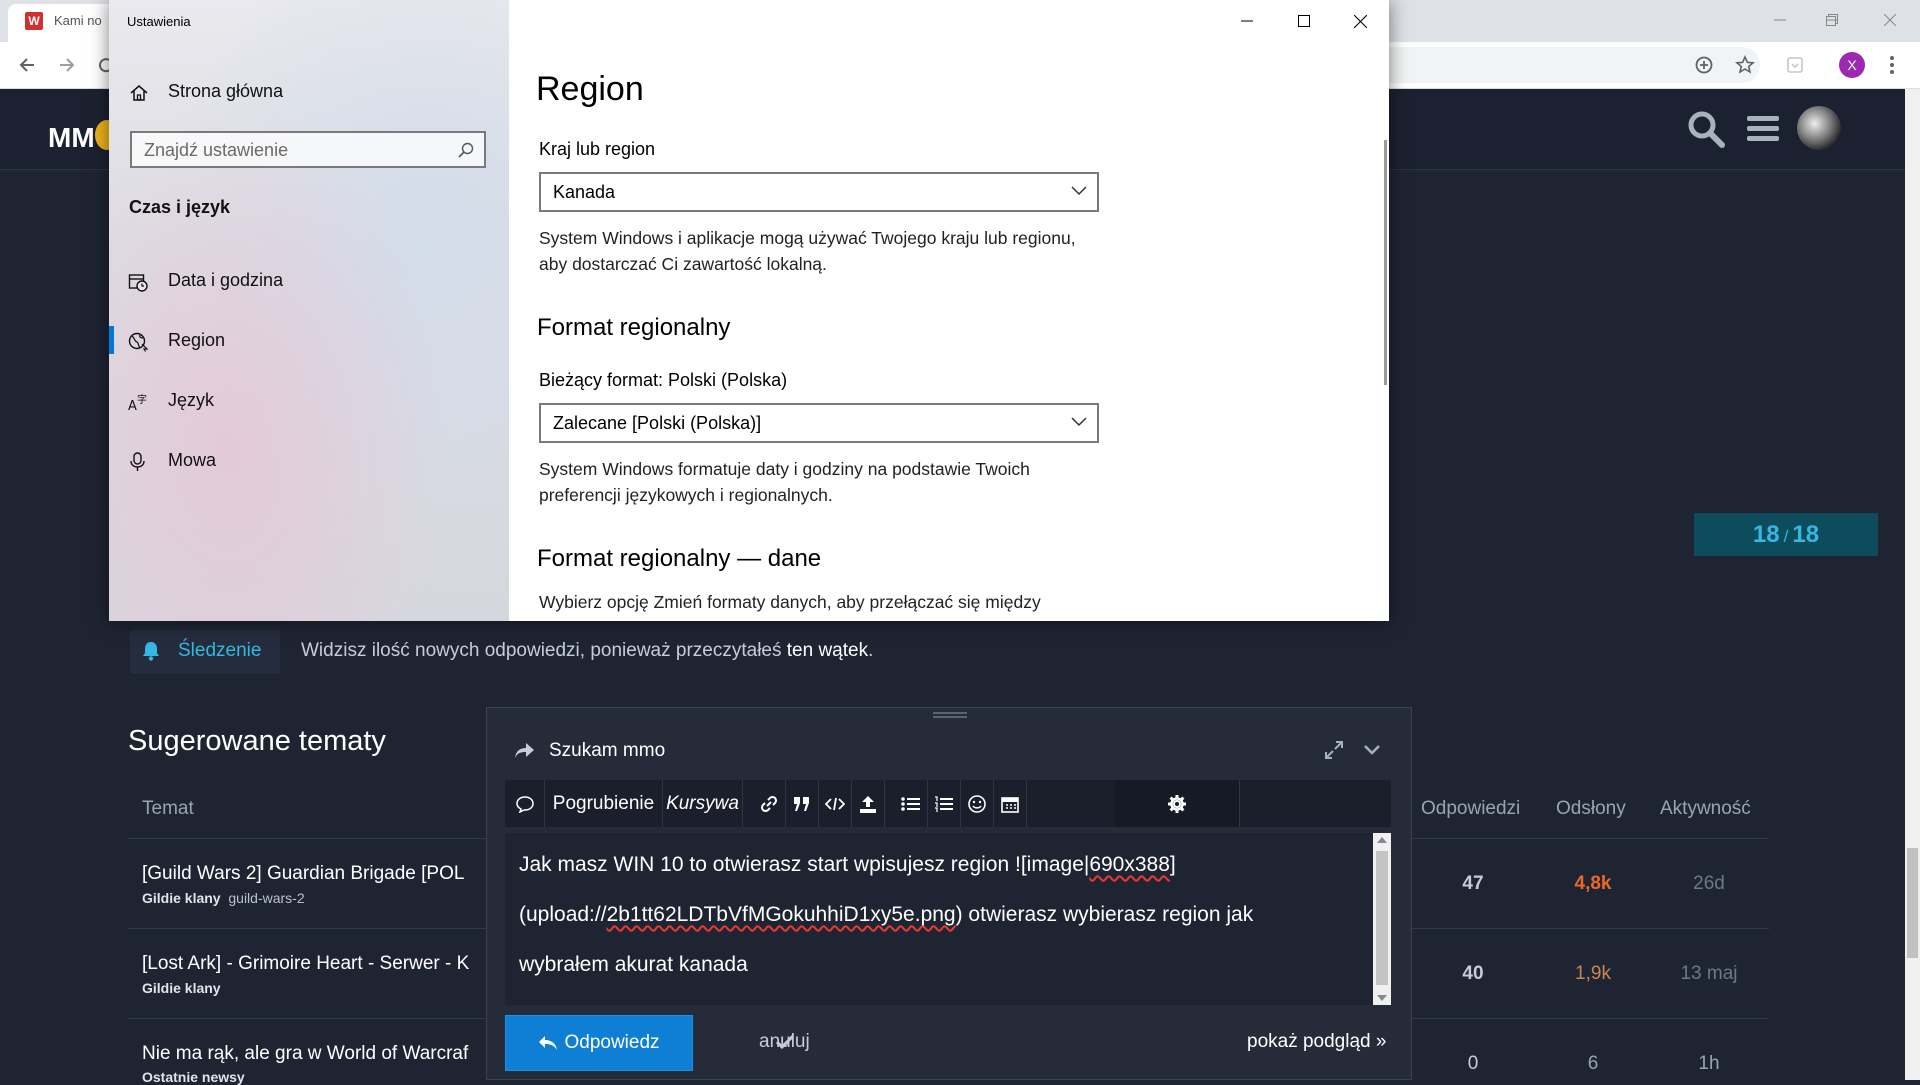 Image resolution: width=1920 pixels, height=1085 pixels. What do you see at coordinates (1385, 262) in the screenshot?
I see `settings-scrollbar` at bounding box center [1385, 262].